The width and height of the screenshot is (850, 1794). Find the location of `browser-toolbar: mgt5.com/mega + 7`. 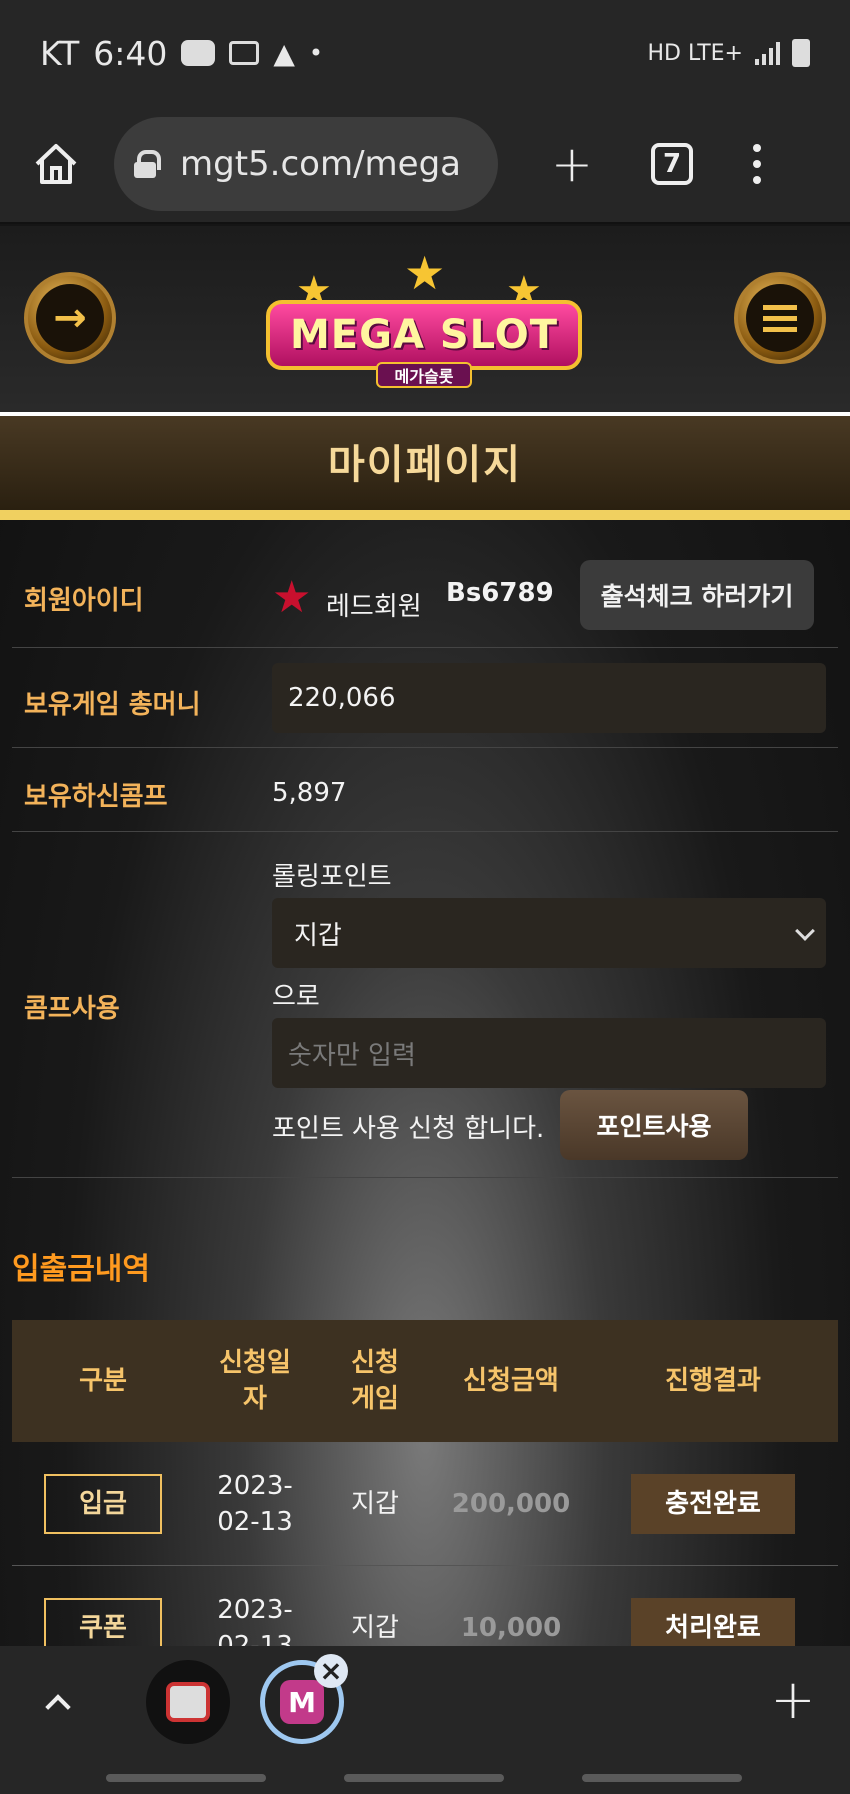

browser-toolbar: mgt5.com/mega + 7 is located at coordinates (425, 165).